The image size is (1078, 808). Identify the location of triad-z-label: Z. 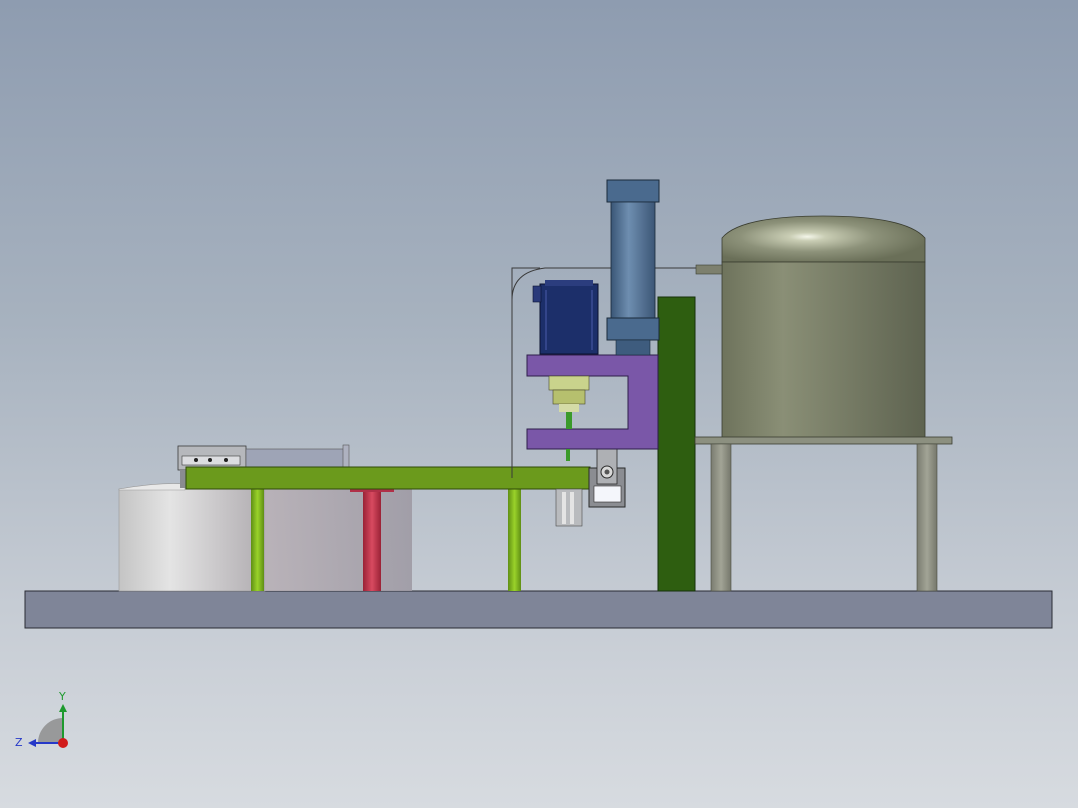
(19, 742).